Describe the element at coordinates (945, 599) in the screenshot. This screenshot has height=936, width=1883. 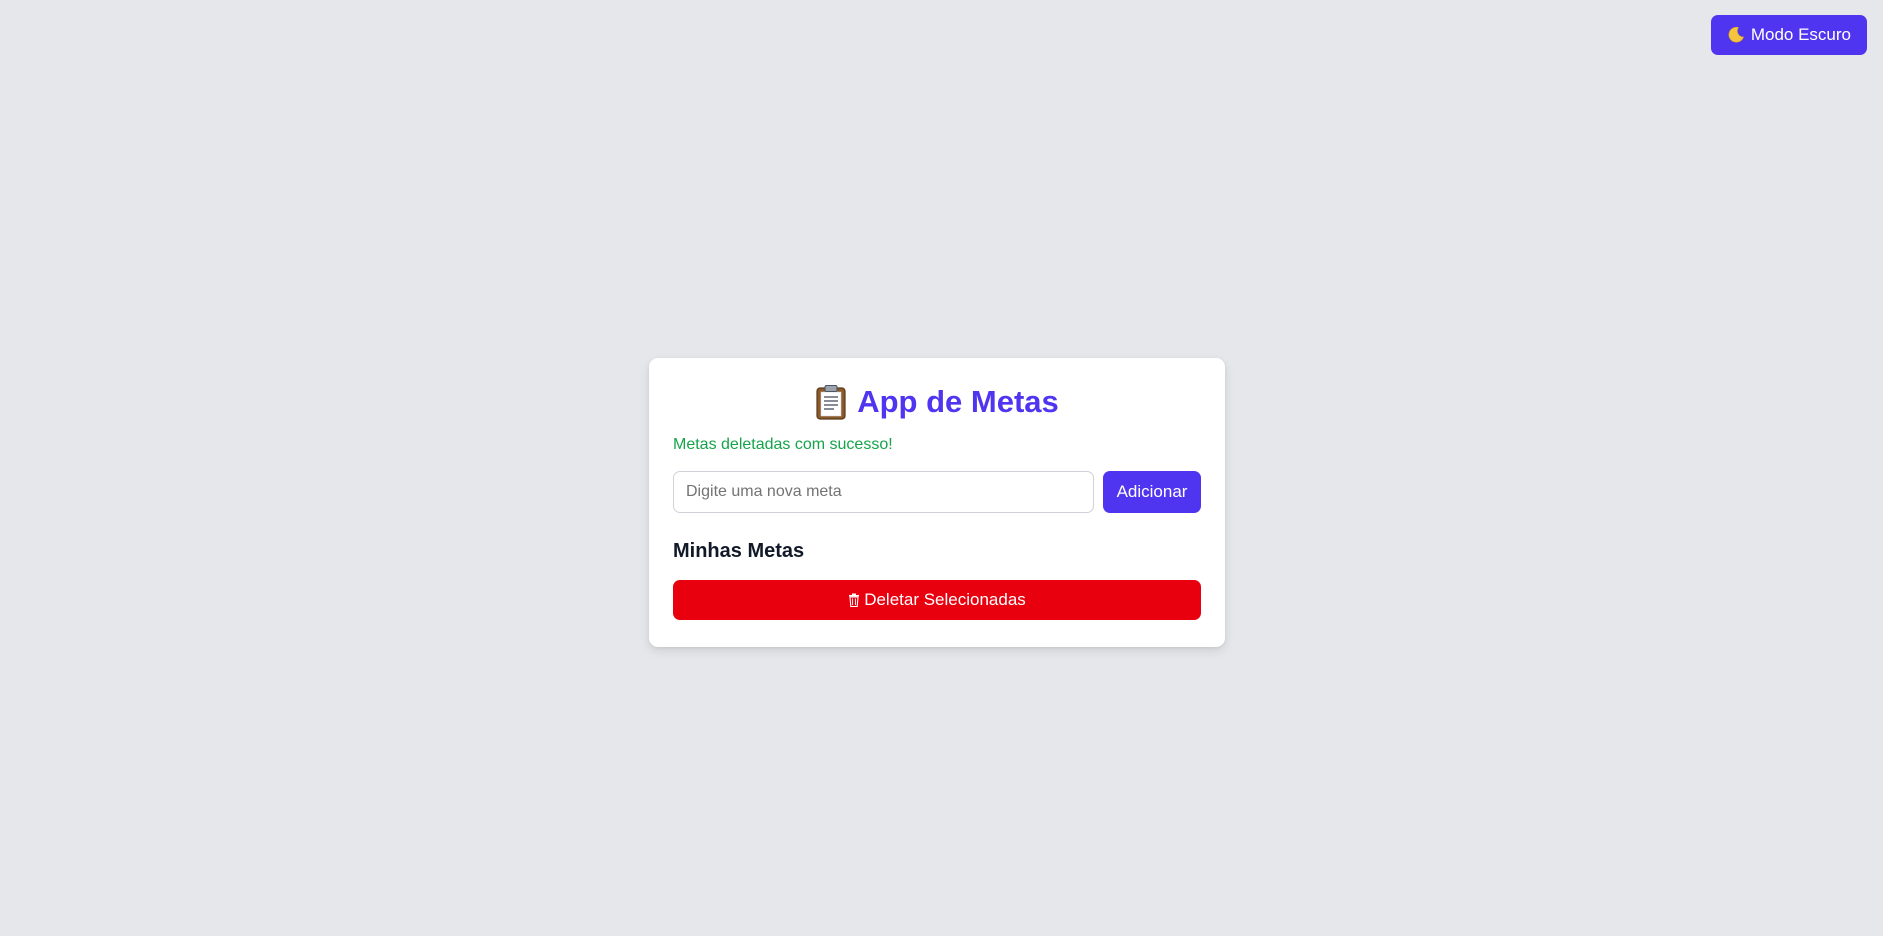
I see `delete-selected-label: Deletar Selecionadas` at that location.